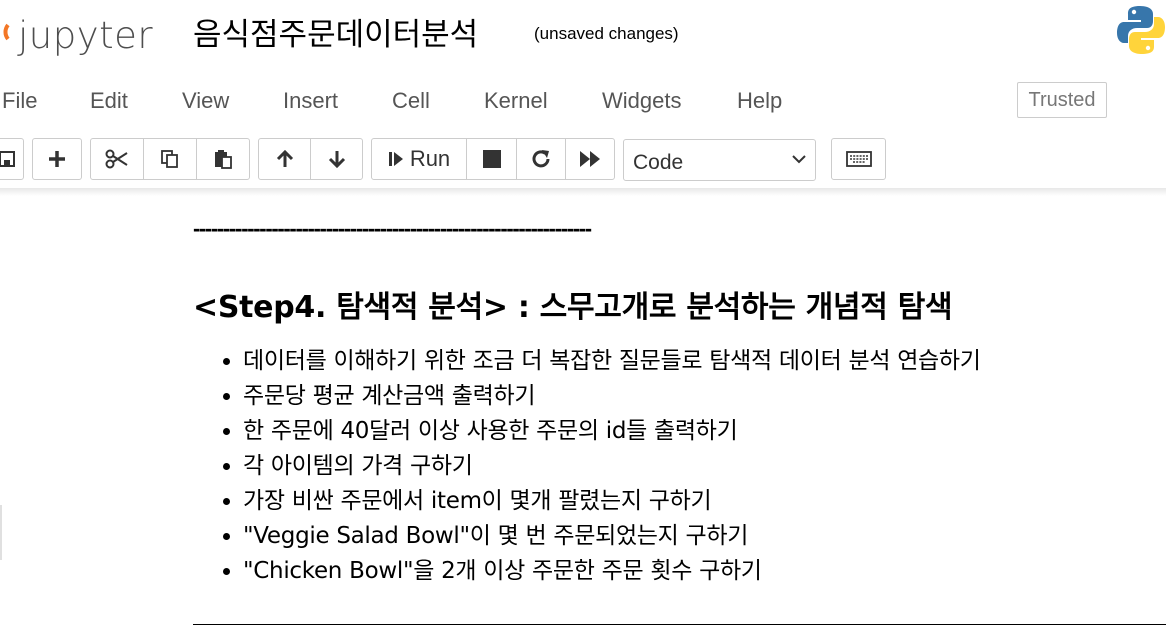  What do you see at coordinates (658, 162) in the screenshot?
I see `cell-type-value: Code` at bounding box center [658, 162].